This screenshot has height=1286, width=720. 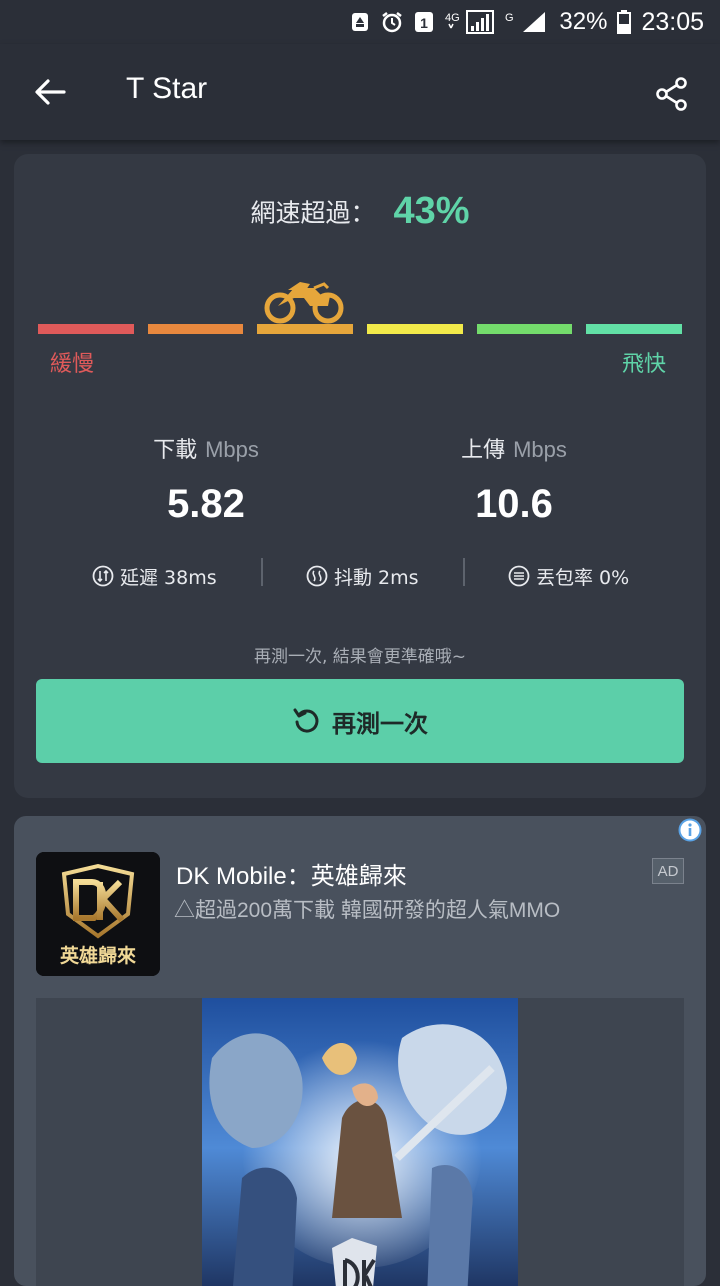 I want to click on network-g-label: G, so click(x=509, y=18).